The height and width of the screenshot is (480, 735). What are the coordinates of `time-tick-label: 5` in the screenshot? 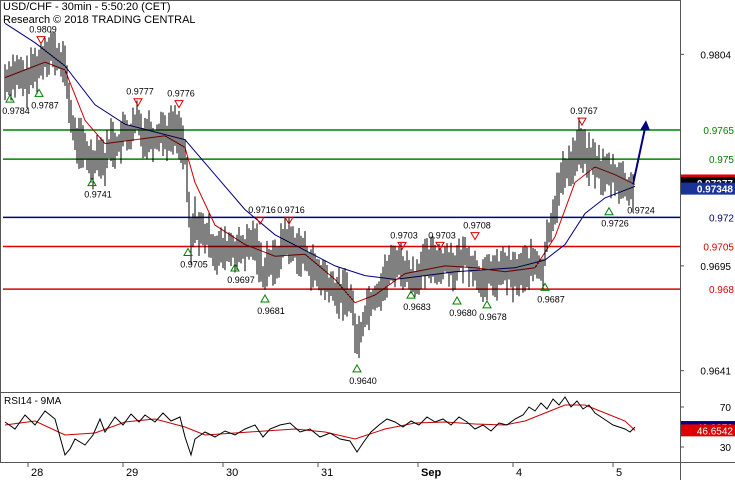 It's located at (619, 473).